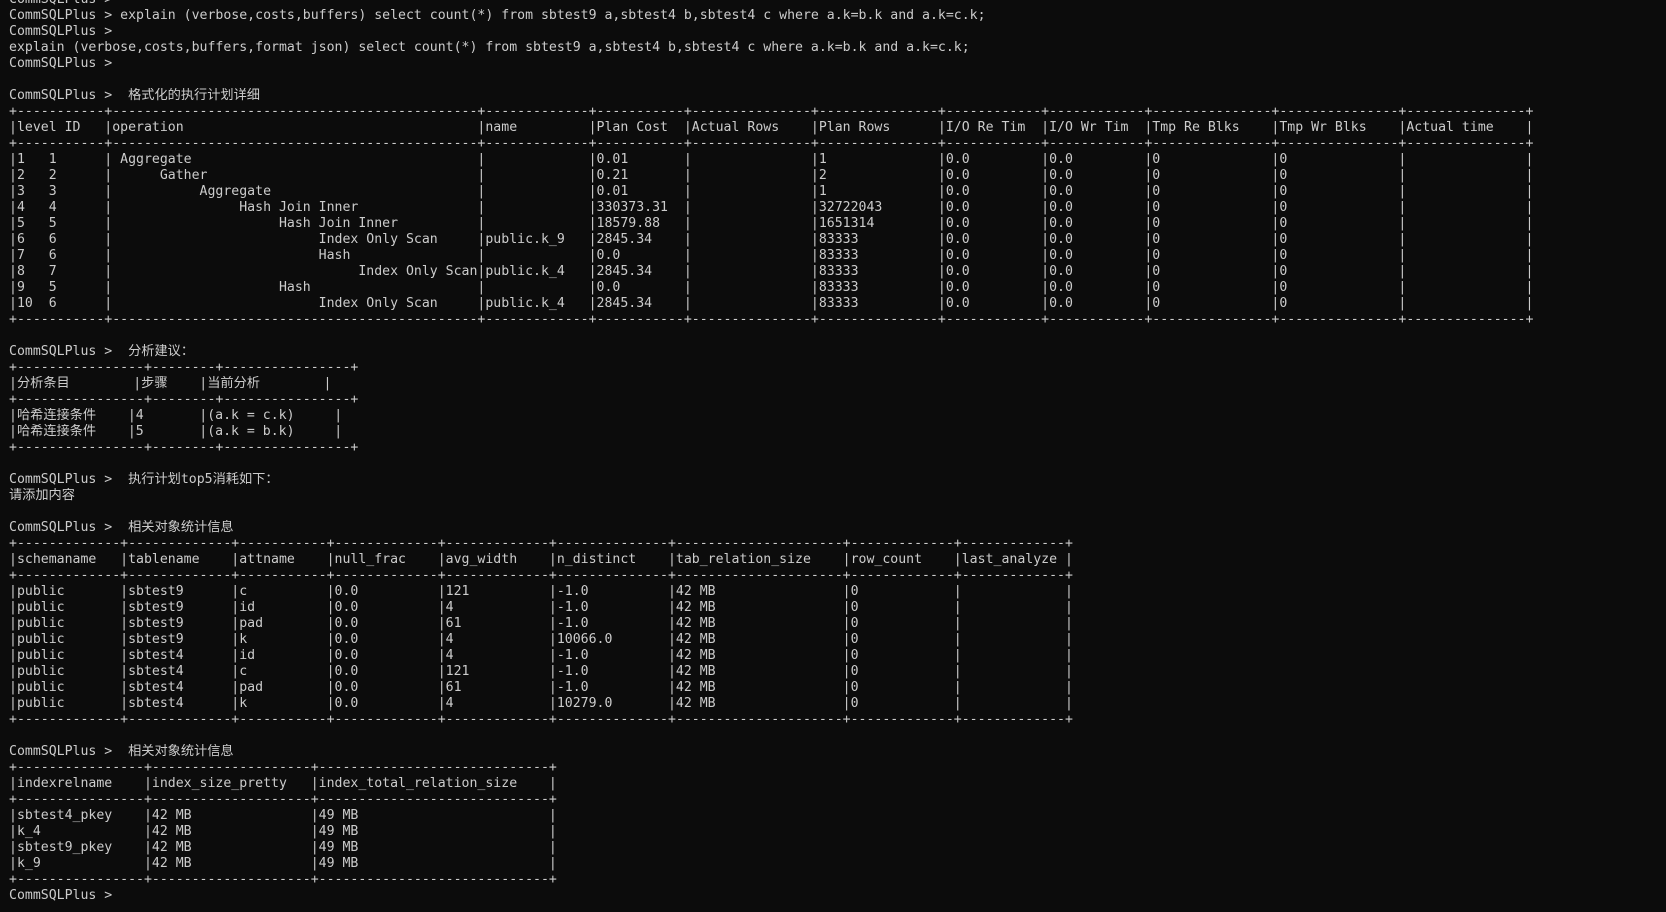 This screenshot has width=1666, height=912. What do you see at coordinates (102, 351) in the screenshot?
I see `terminal-line: CommSQLPlus > 分析建议：` at bounding box center [102, 351].